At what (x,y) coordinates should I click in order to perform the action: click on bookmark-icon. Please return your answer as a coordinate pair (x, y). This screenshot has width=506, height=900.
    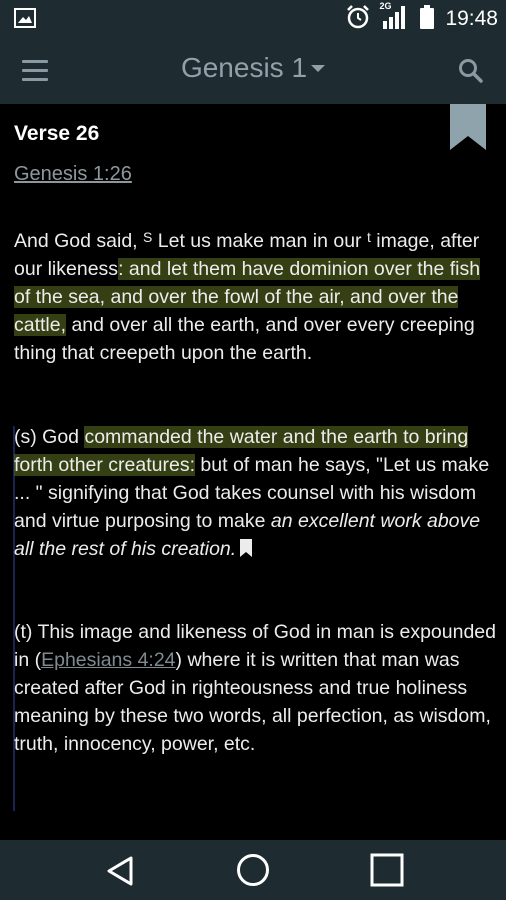
    Looking at the image, I should click on (468, 127).